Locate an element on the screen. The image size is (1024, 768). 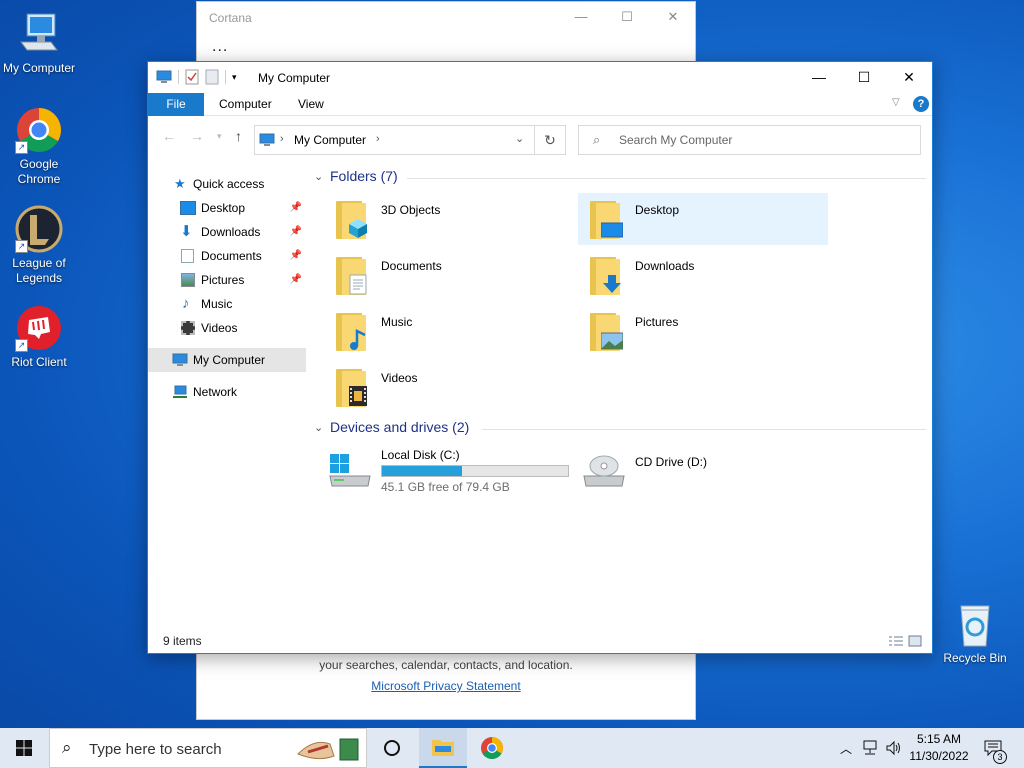
nav-item-downloads: ⬇ Downloads 📌 is located at coordinates (227, 232).